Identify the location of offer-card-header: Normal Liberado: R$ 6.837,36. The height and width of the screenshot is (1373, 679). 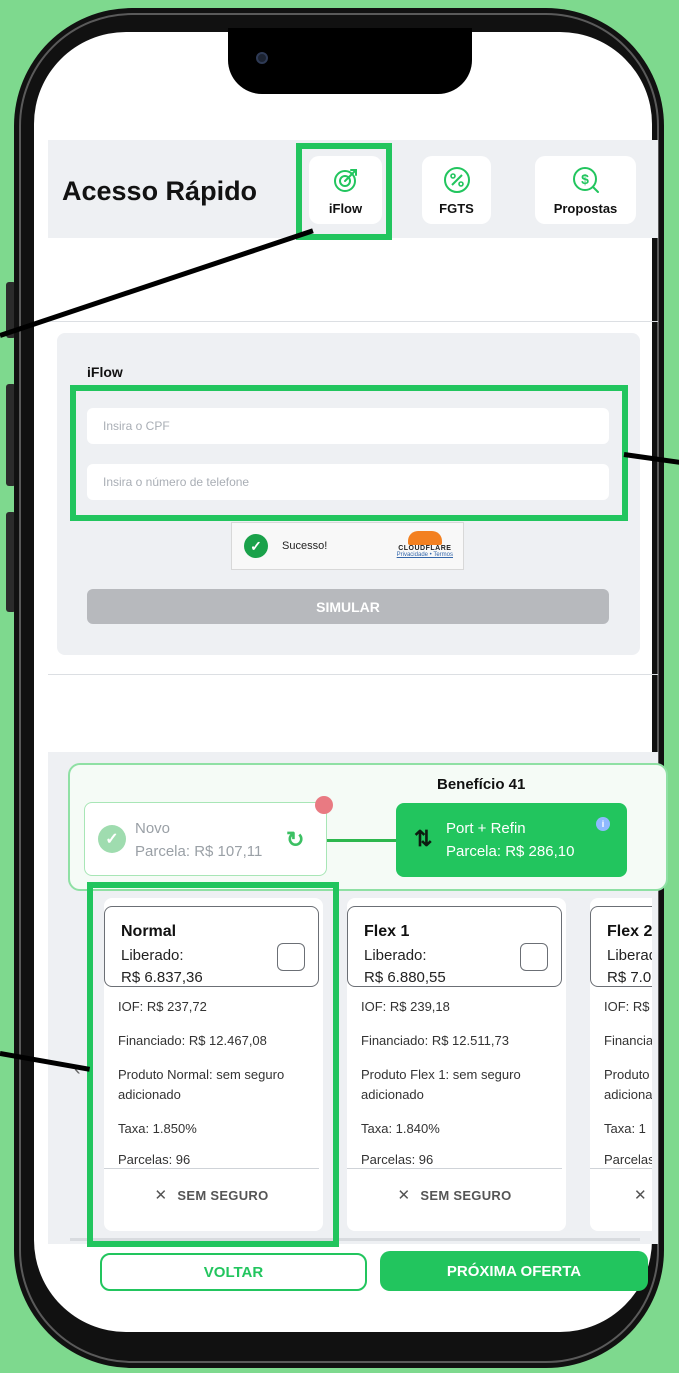
(211, 946).